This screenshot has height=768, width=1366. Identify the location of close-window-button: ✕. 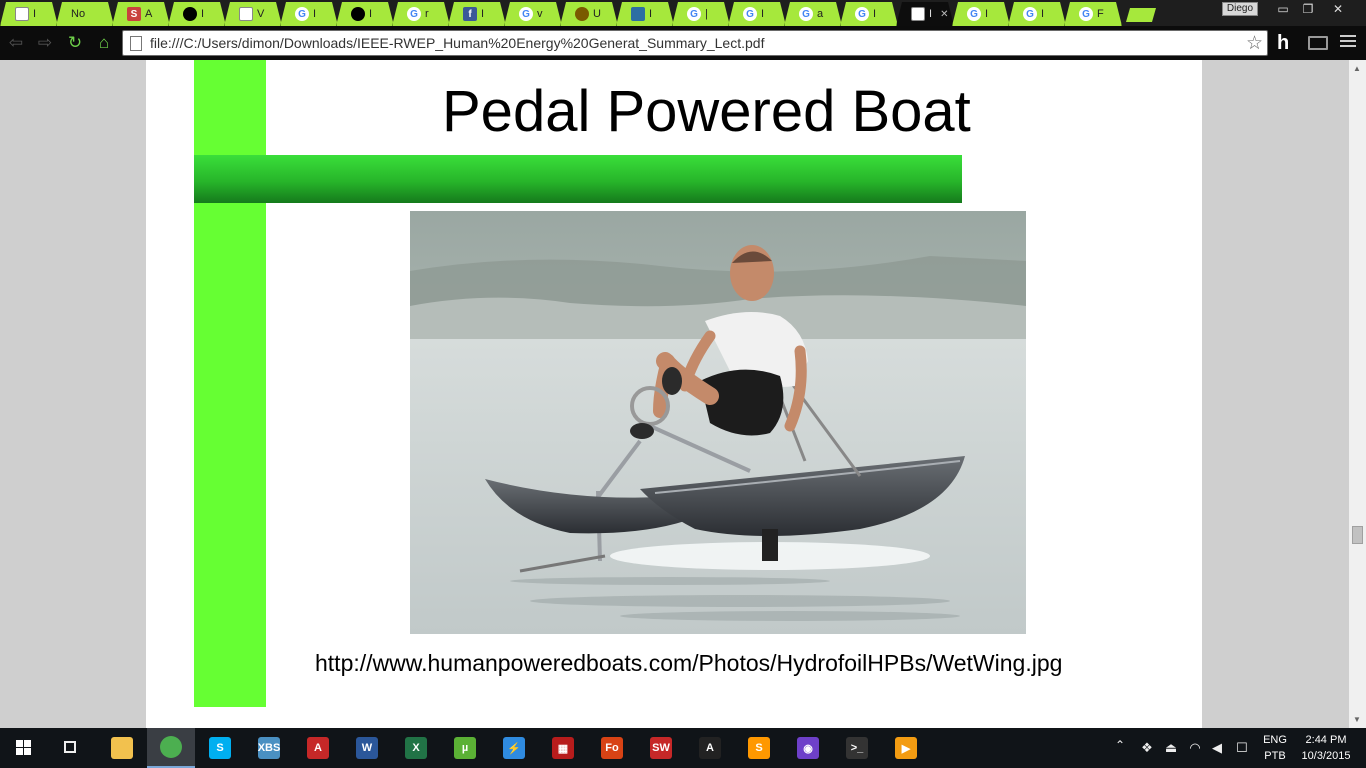
(1338, 9).